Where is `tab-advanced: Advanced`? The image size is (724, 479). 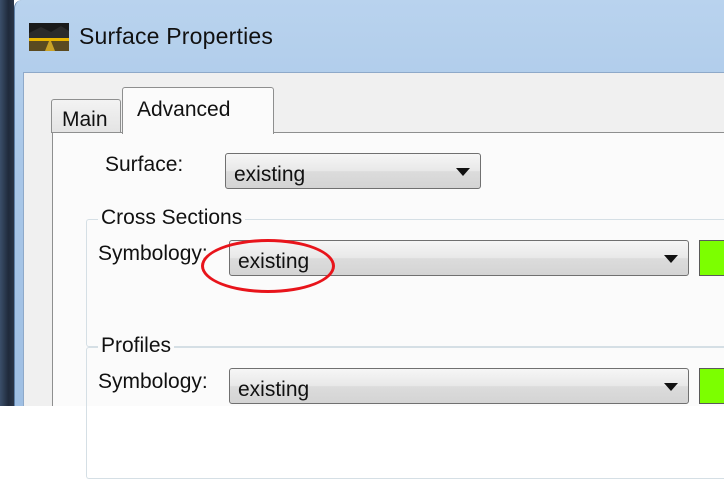 tab-advanced: Advanced is located at coordinates (198, 110).